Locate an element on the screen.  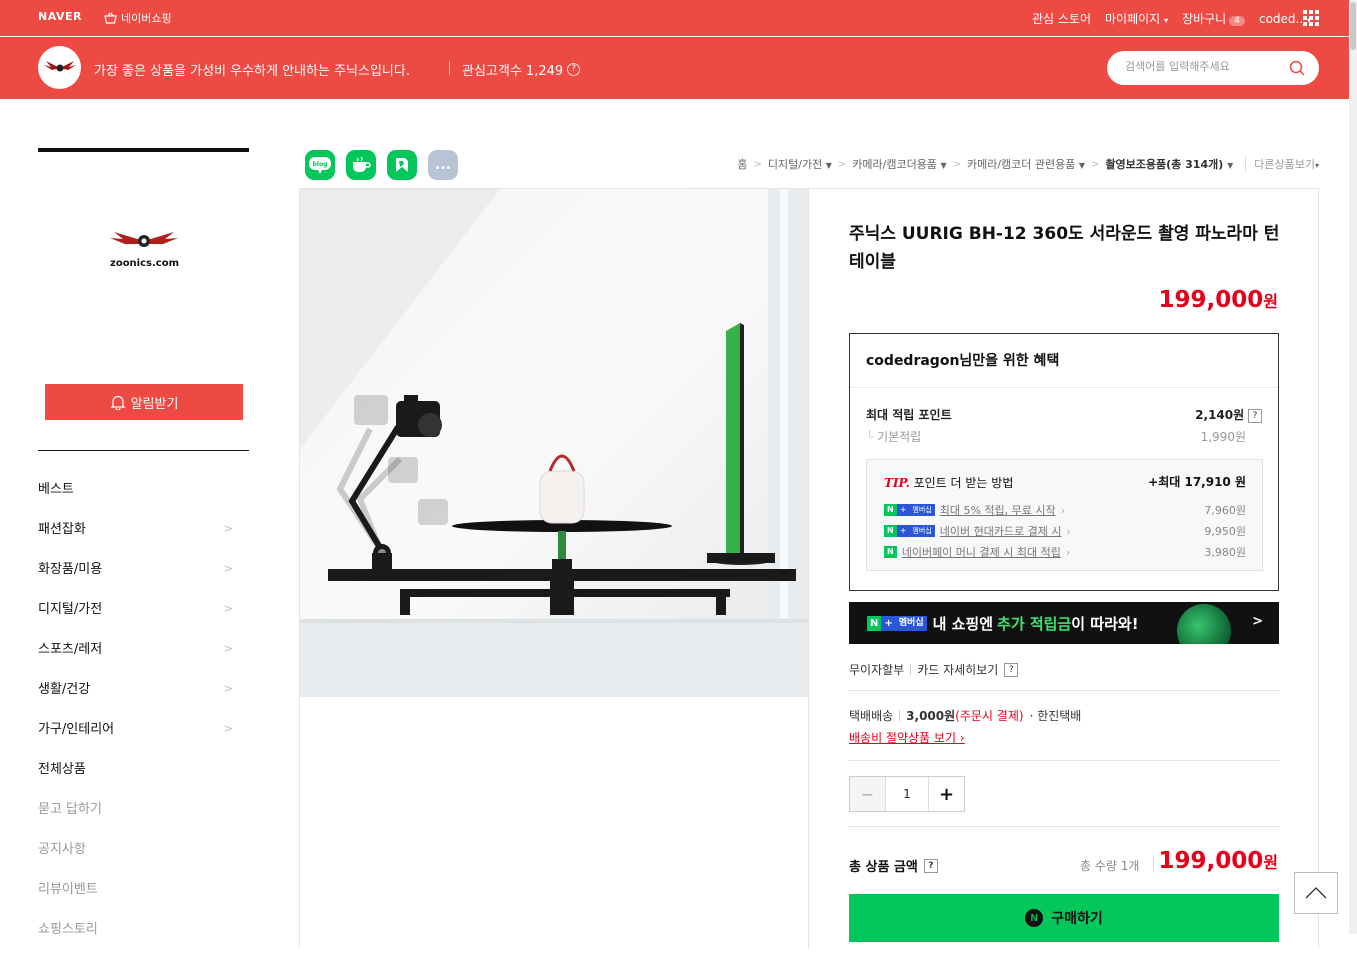
category-label: 생활/건강 is located at coordinates (64, 689).